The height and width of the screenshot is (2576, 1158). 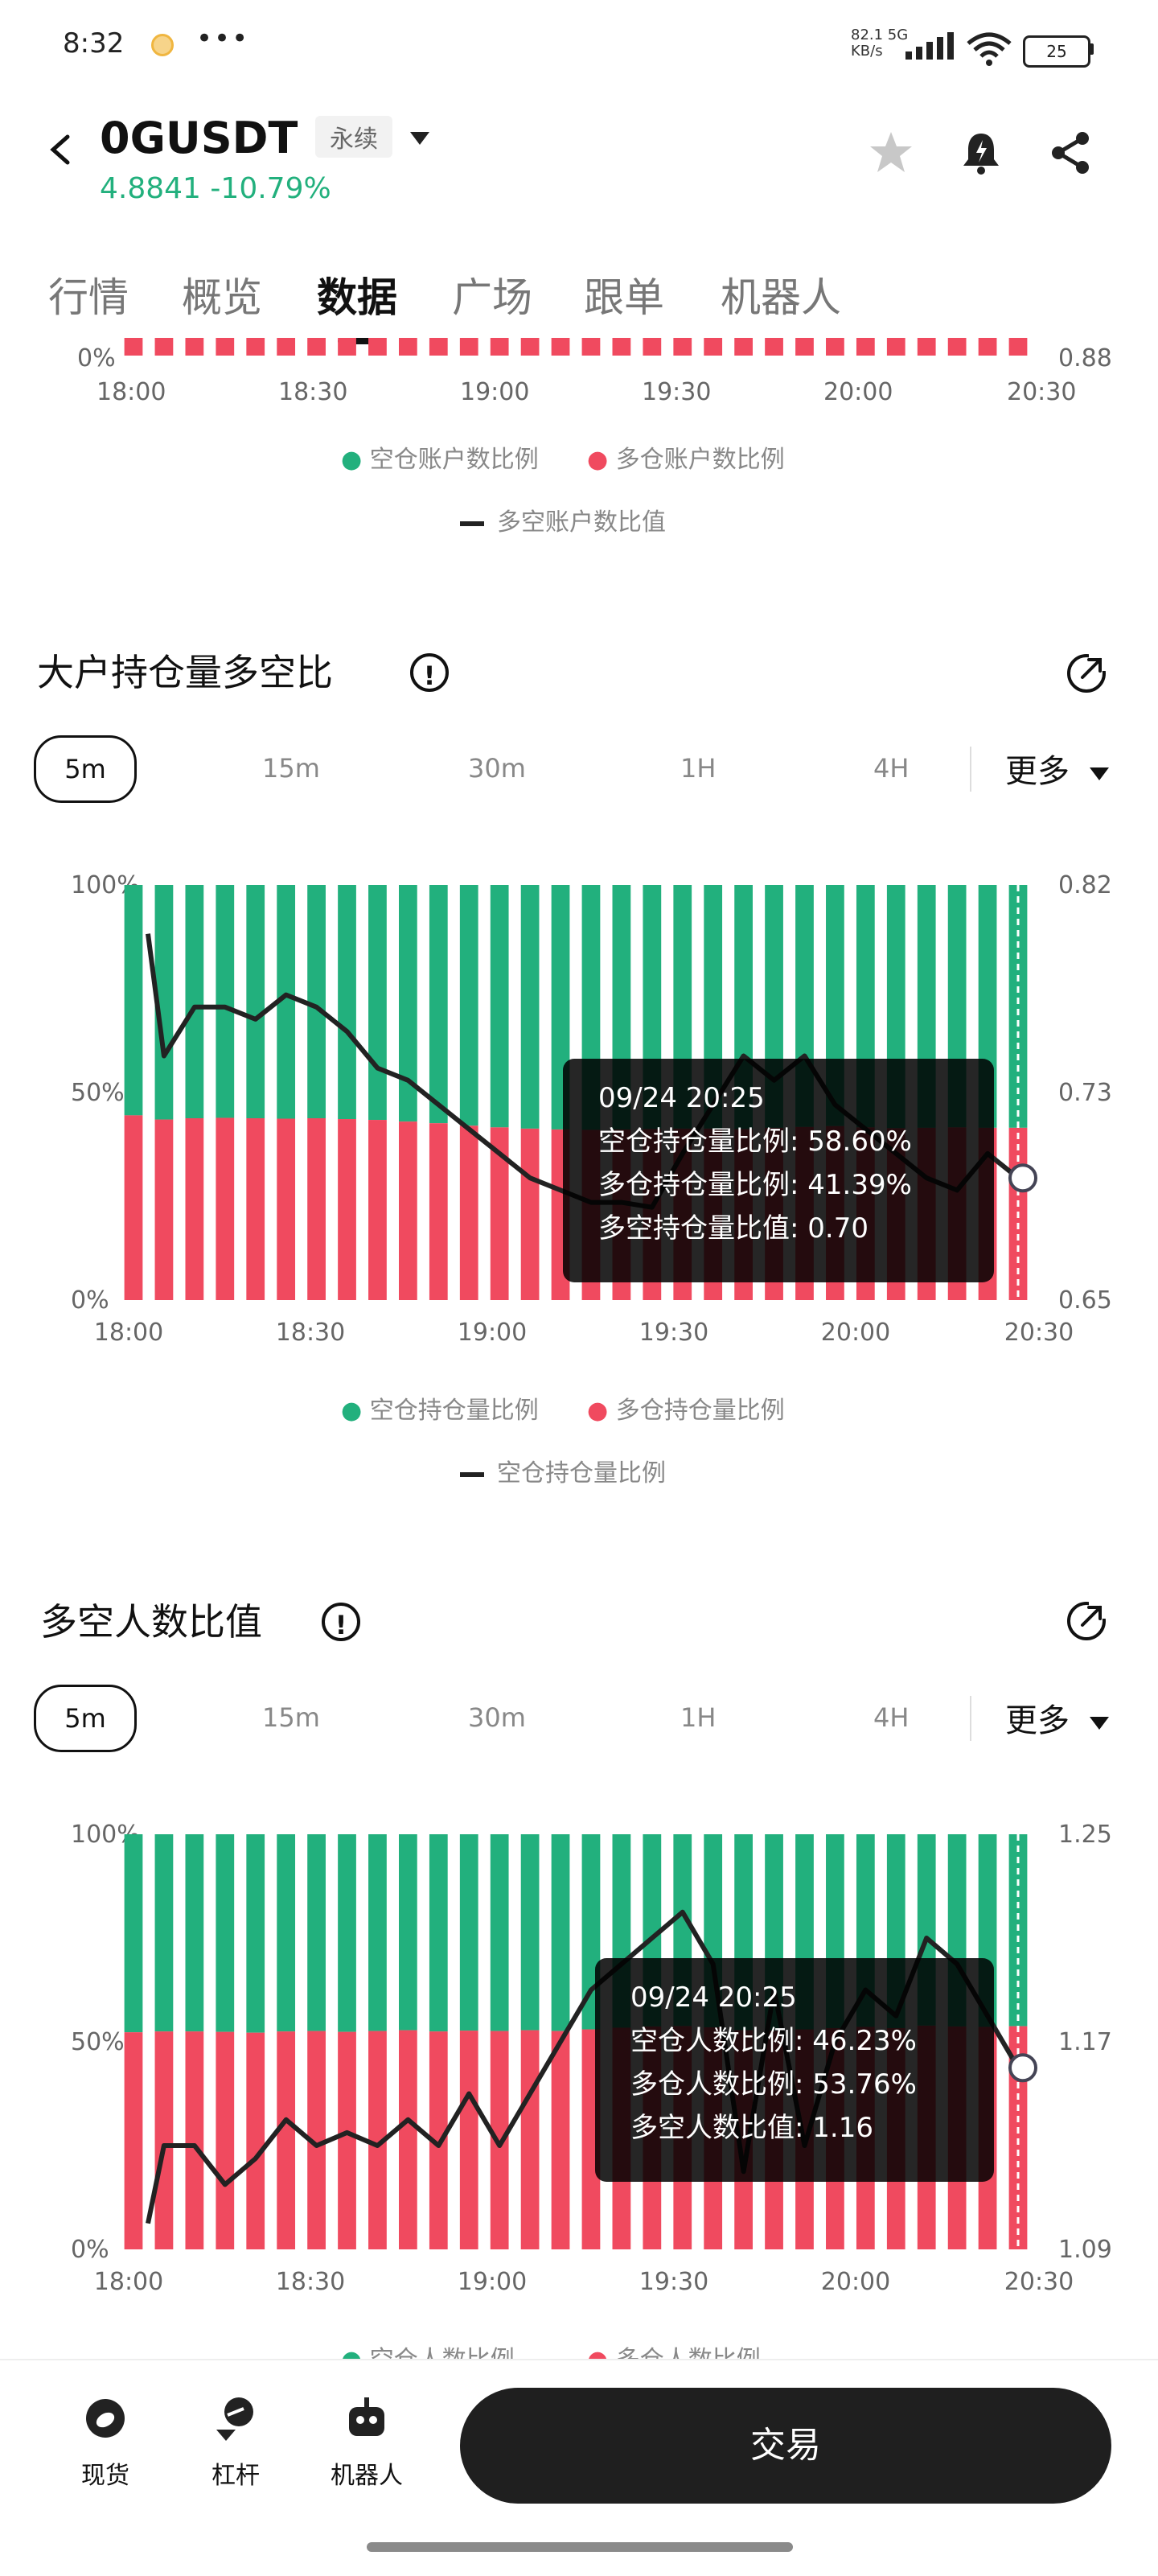 I want to click on x-tick: 20:30, so click(x=1039, y=2282).